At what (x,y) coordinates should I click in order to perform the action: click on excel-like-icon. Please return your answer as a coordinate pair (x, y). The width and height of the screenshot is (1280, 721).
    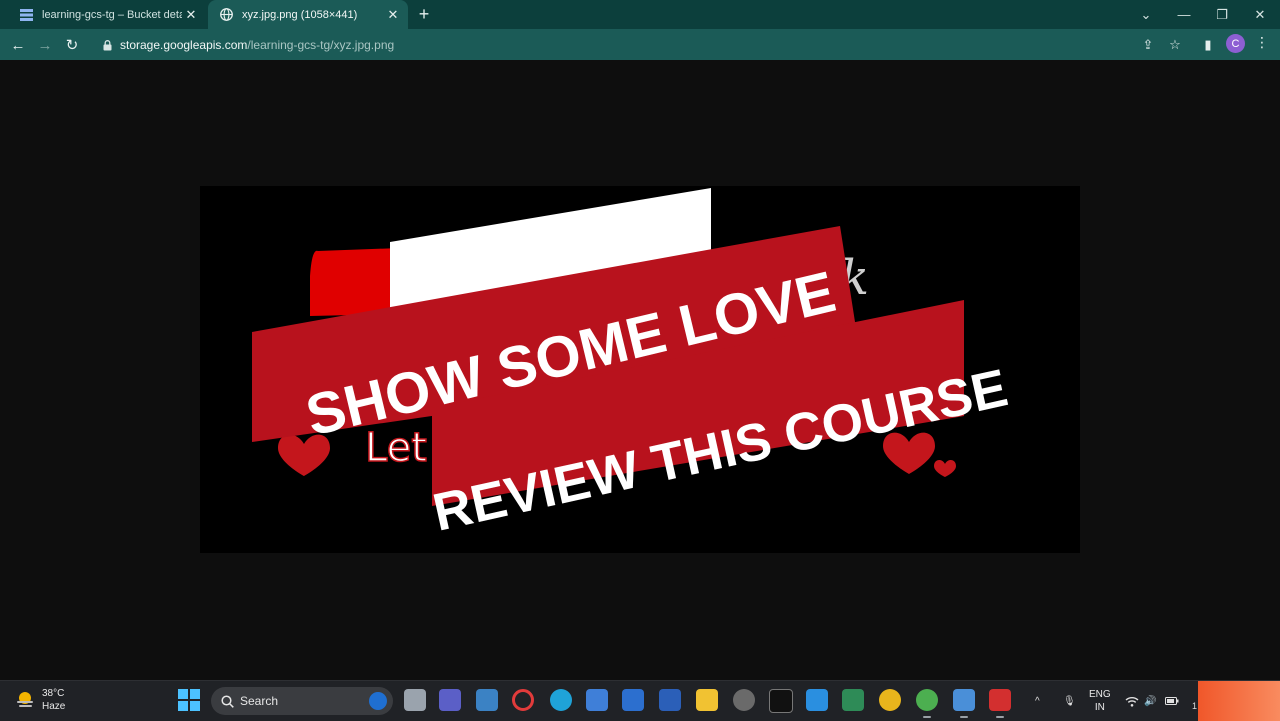
    Looking at the image, I should click on (853, 700).